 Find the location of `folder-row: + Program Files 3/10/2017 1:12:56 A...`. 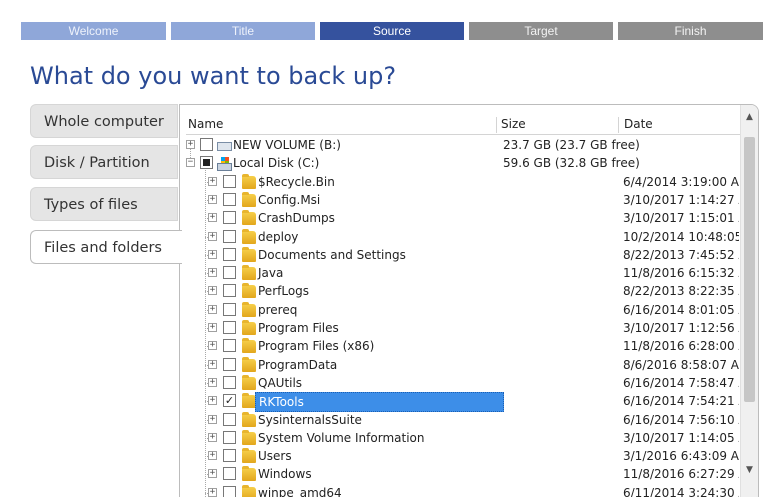

folder-row: + Program Files 3/10/2017 1:12:56 A... is located at coordinates (462, 328).